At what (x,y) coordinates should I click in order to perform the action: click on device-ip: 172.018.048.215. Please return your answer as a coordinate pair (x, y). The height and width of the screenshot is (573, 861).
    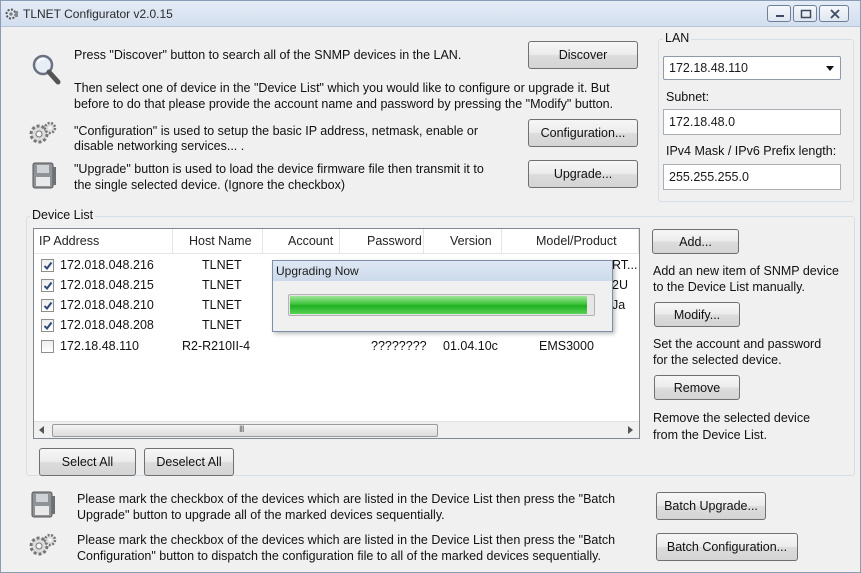
    Looking at the image, I should click on (107, 285).